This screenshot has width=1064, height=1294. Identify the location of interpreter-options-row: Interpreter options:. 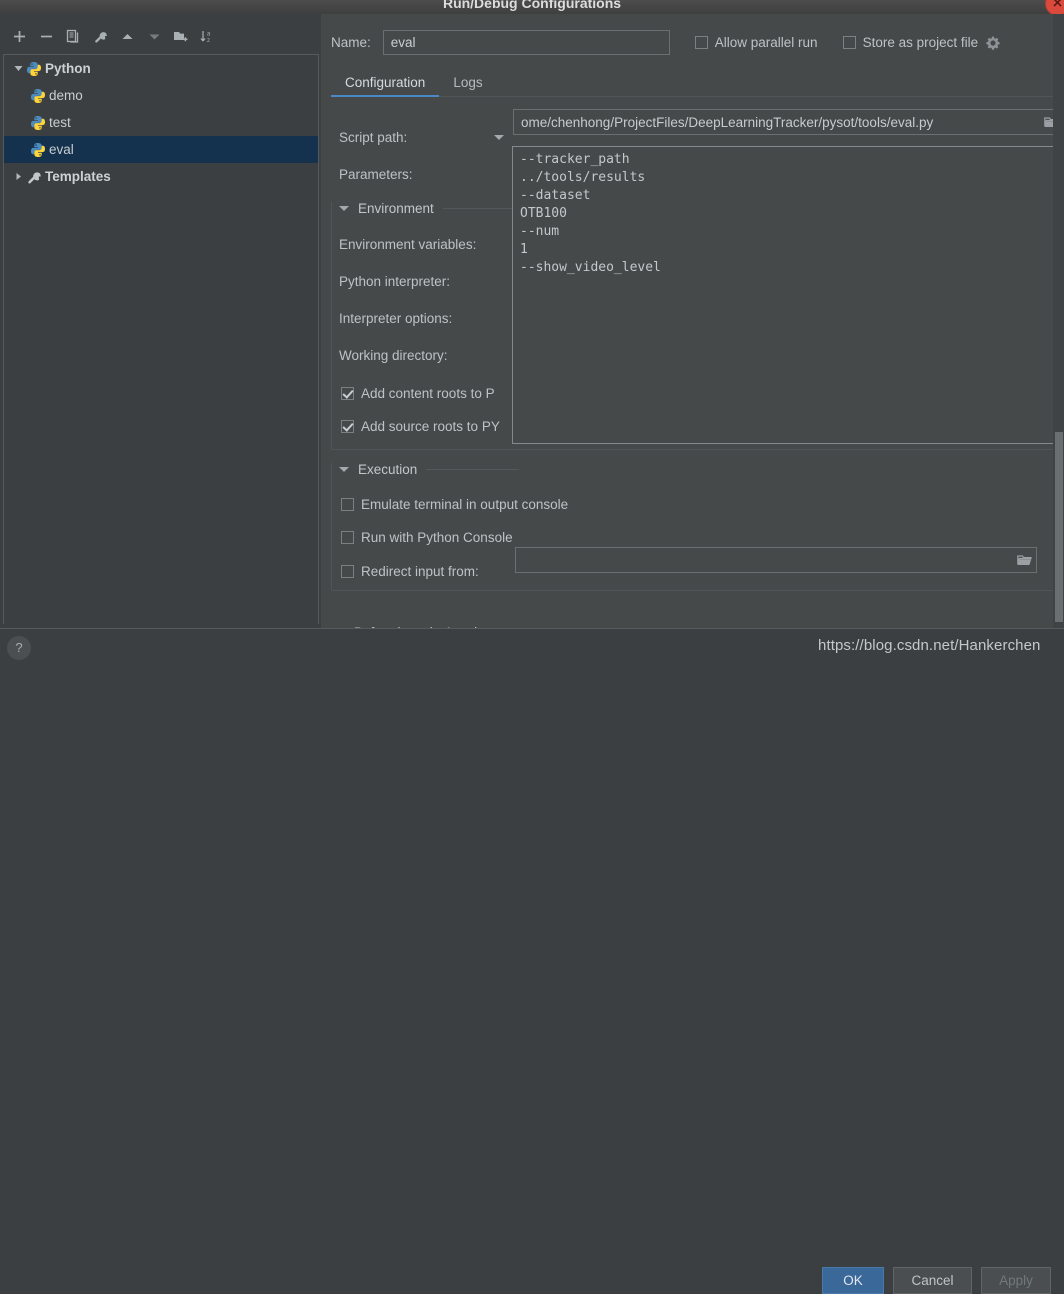
(395, 318).